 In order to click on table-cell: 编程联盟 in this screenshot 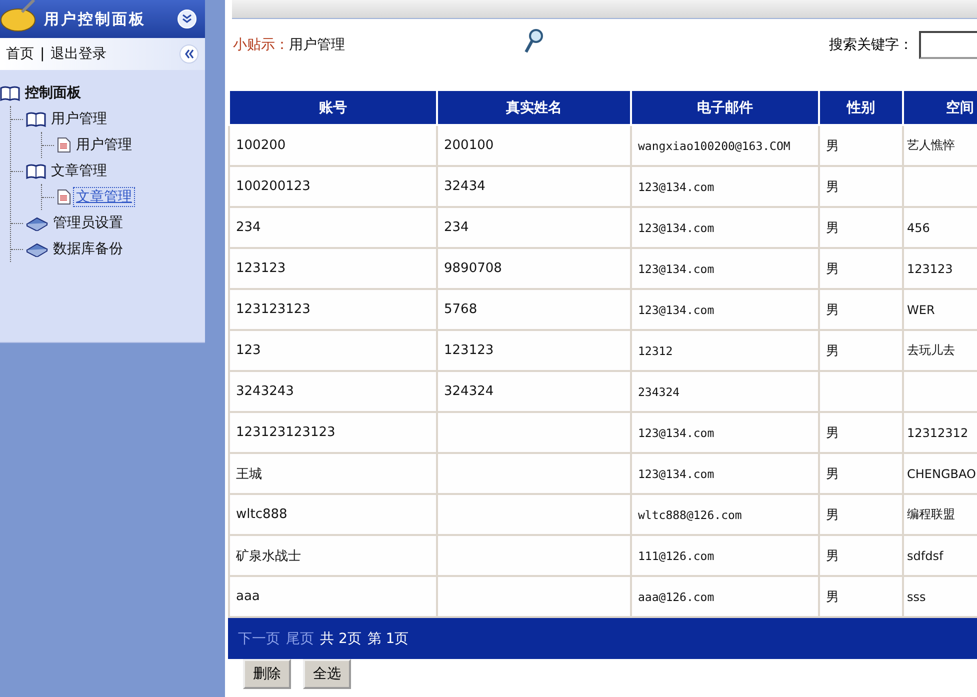, I will do `click(931, 514)`.